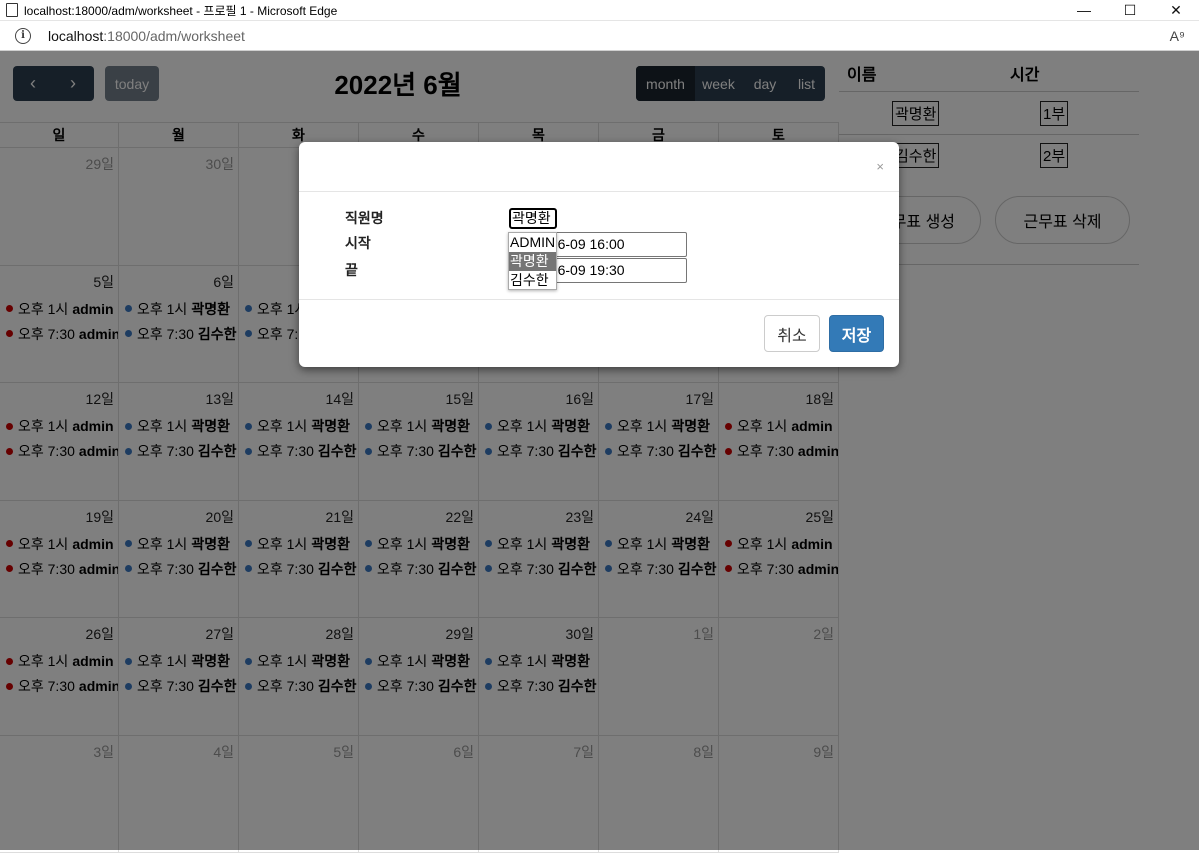 The width and height of the screenshot is (1199, 853). What do you see at coordinates (174, 36) in the screenshot?
I see `url-path: :18000/adm/worksheet` at bounding box center [174, 36].